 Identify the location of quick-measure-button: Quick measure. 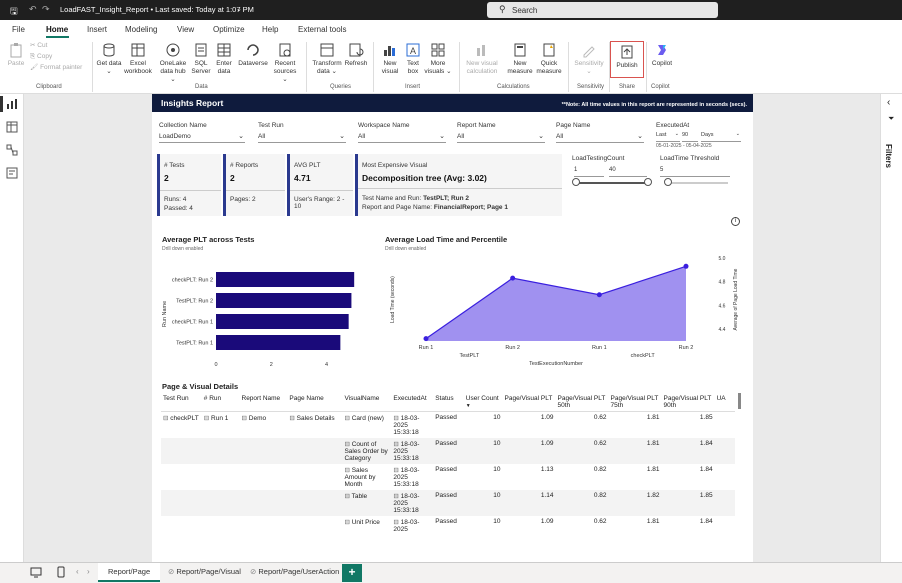
(549, 59).